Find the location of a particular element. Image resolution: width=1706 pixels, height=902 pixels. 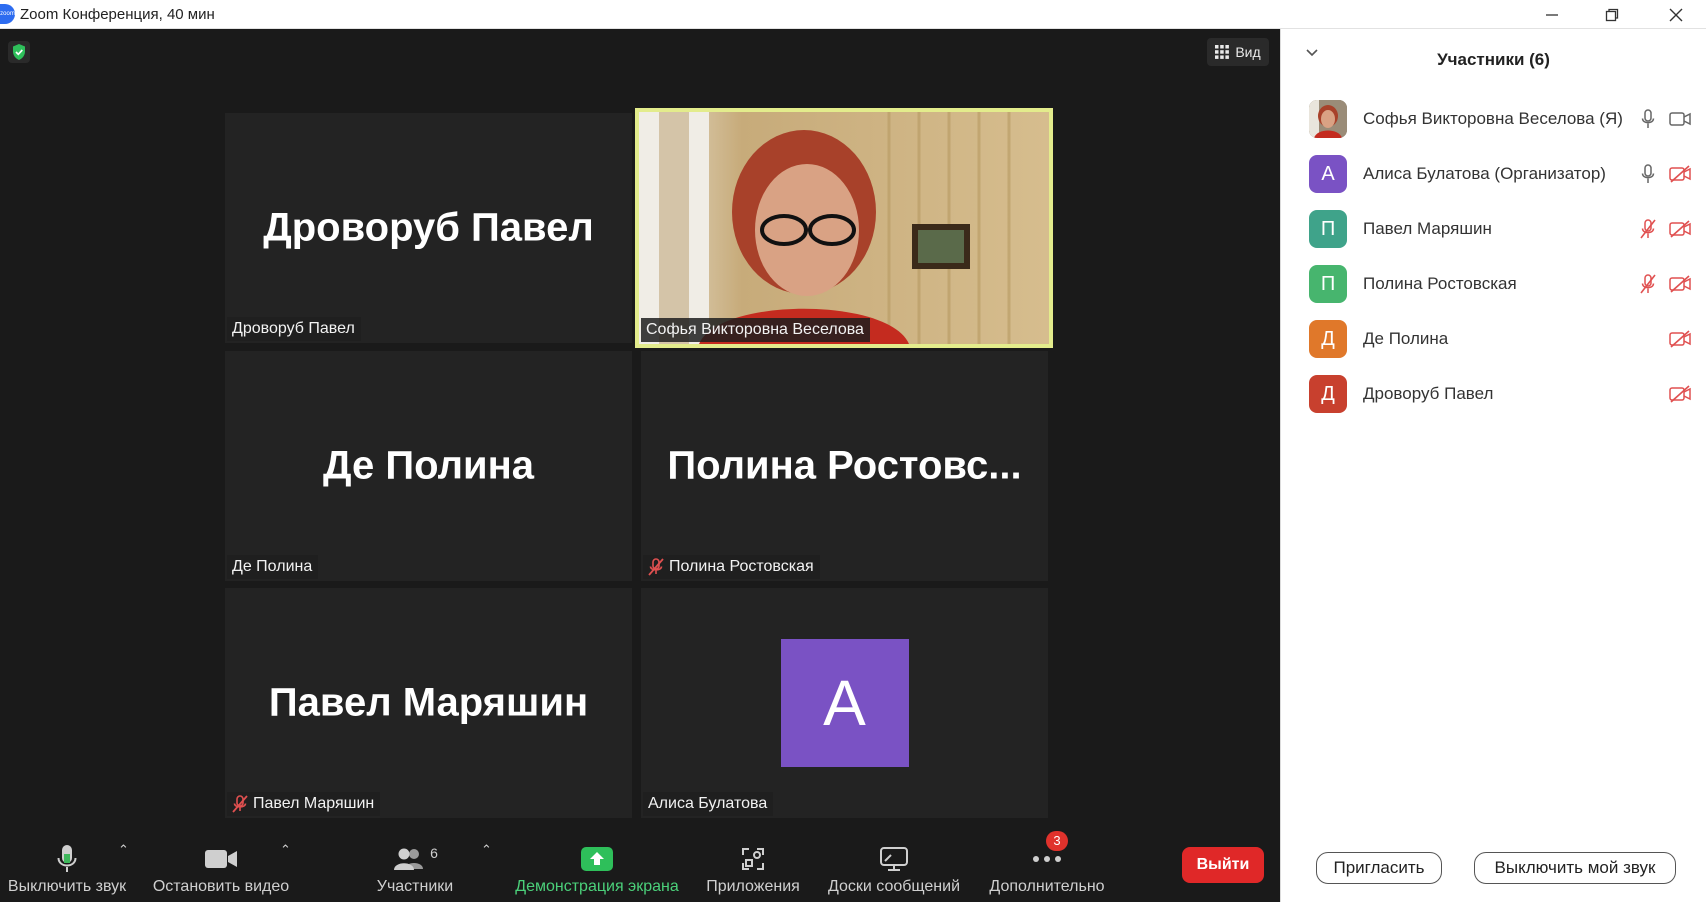

tile-label-text: Дроворуб Павел is located at coordinates (293, 328).